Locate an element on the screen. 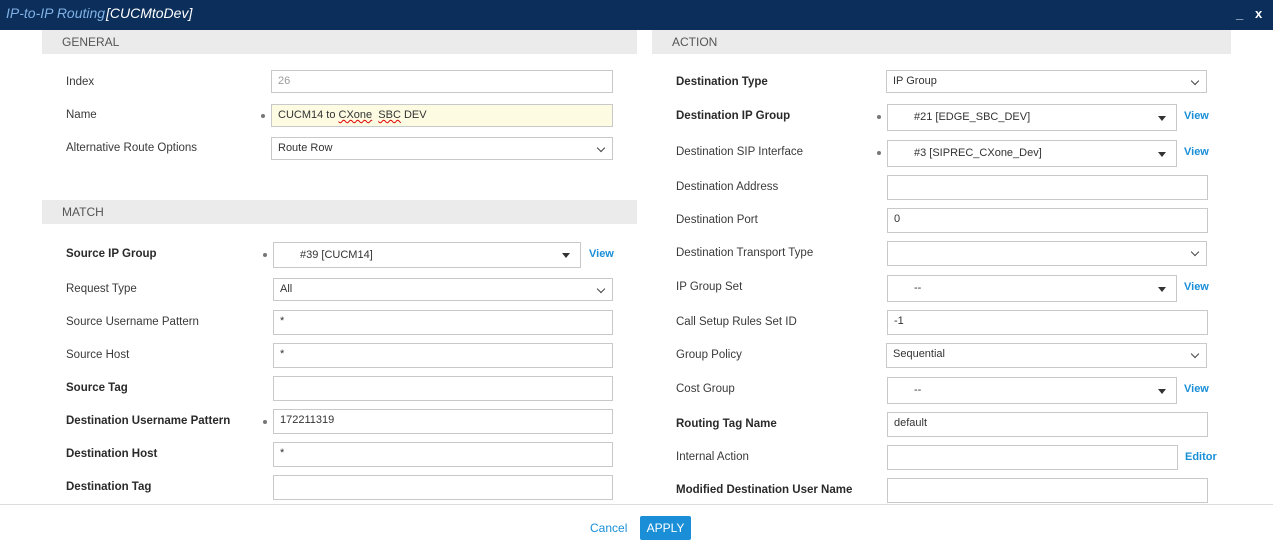 Image resolution: width=1273 pixels, height=552 pixels. modified-destination-user-name-label: Modified Destination User Name is located at coordinates (764, 490).